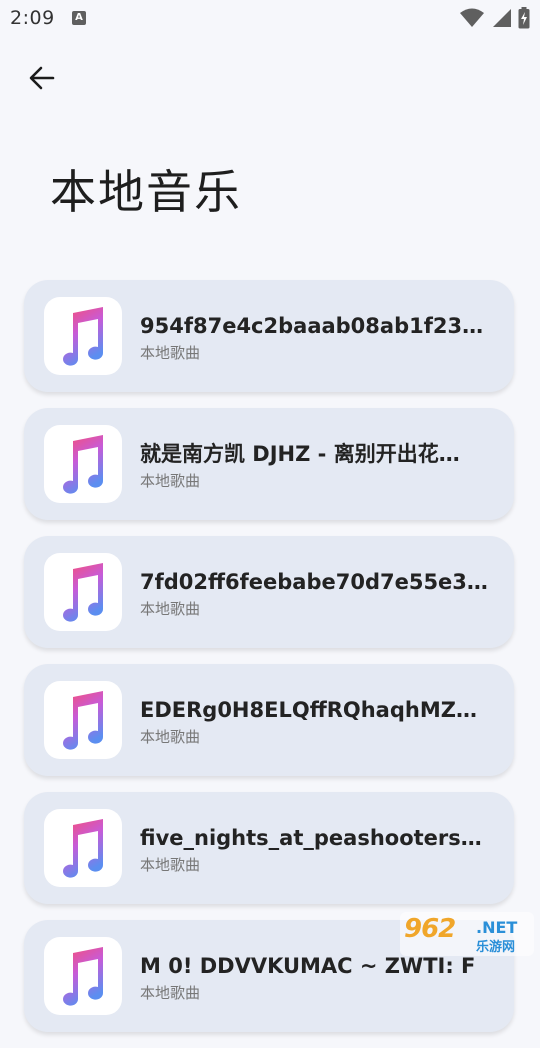 The height and width of the screenshot is (1048, 540). Describe the element at coordinates (308, 966) in the screenshot. I see `song-title: M 0! DDVVKUMAC ~ ZWTI: F` at that location.